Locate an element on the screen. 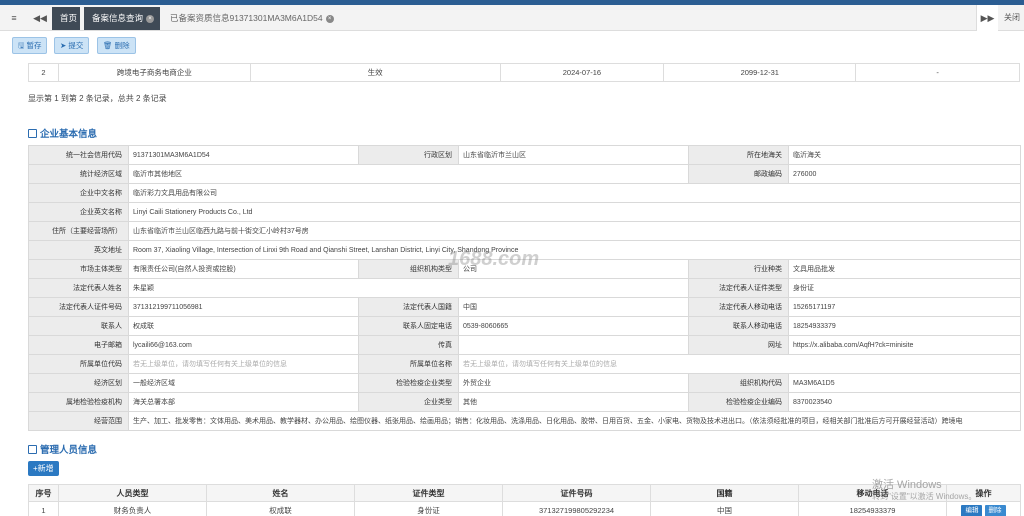 This screenshot has height=516, width=1024. column-header: 证件号码 is located at coordinates (576, 493).